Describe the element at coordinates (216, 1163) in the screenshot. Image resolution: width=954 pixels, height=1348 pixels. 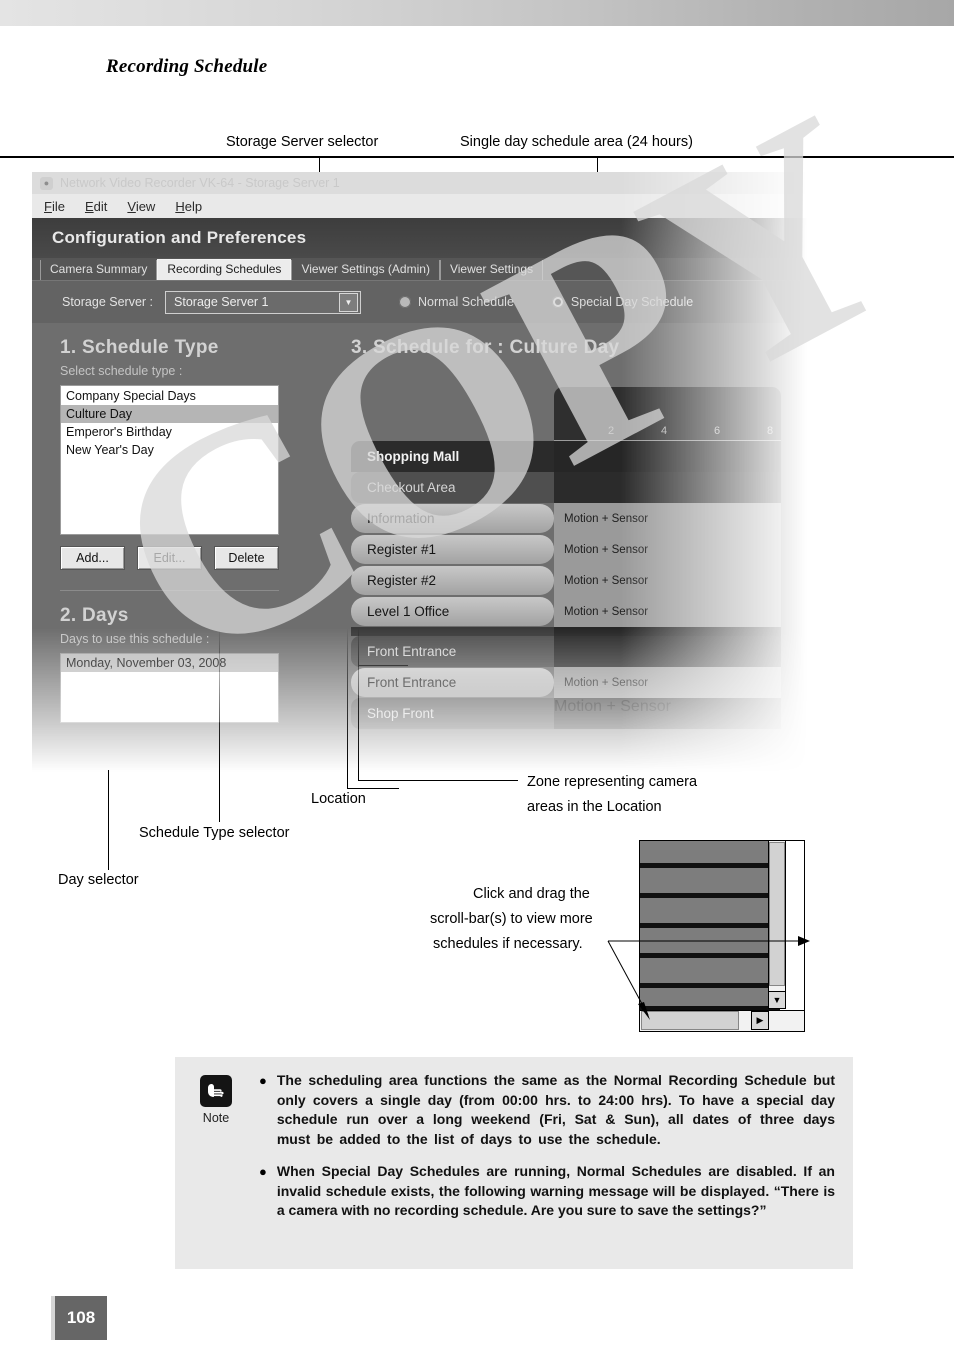
I see `note-icon-column: Note` at that location.